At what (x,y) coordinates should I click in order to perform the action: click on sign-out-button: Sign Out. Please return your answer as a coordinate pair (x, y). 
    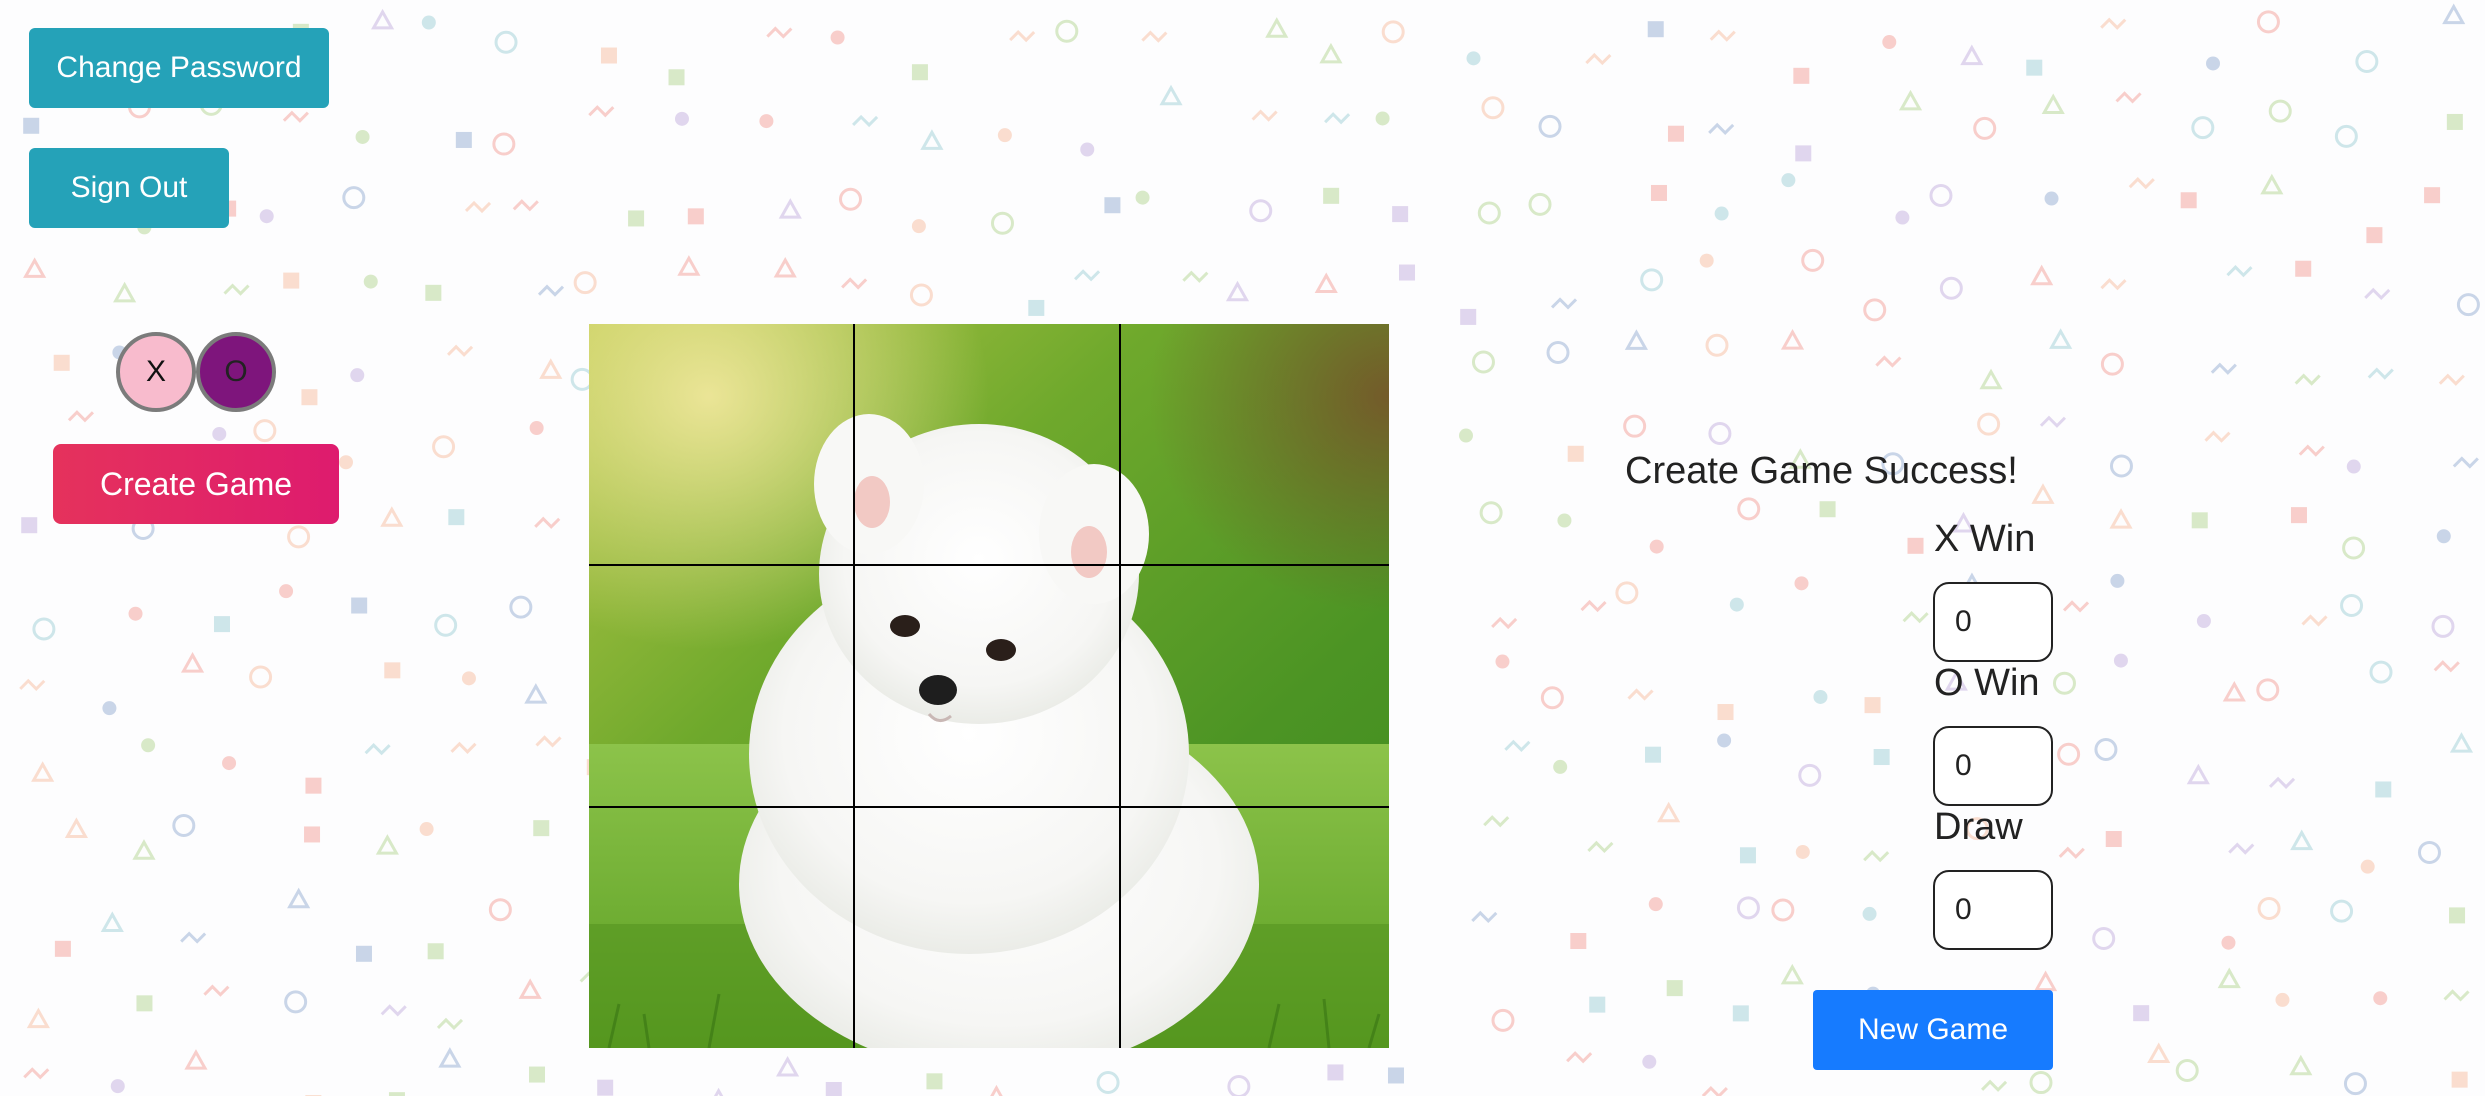
    Looking at the image, I should click on (129, 188).